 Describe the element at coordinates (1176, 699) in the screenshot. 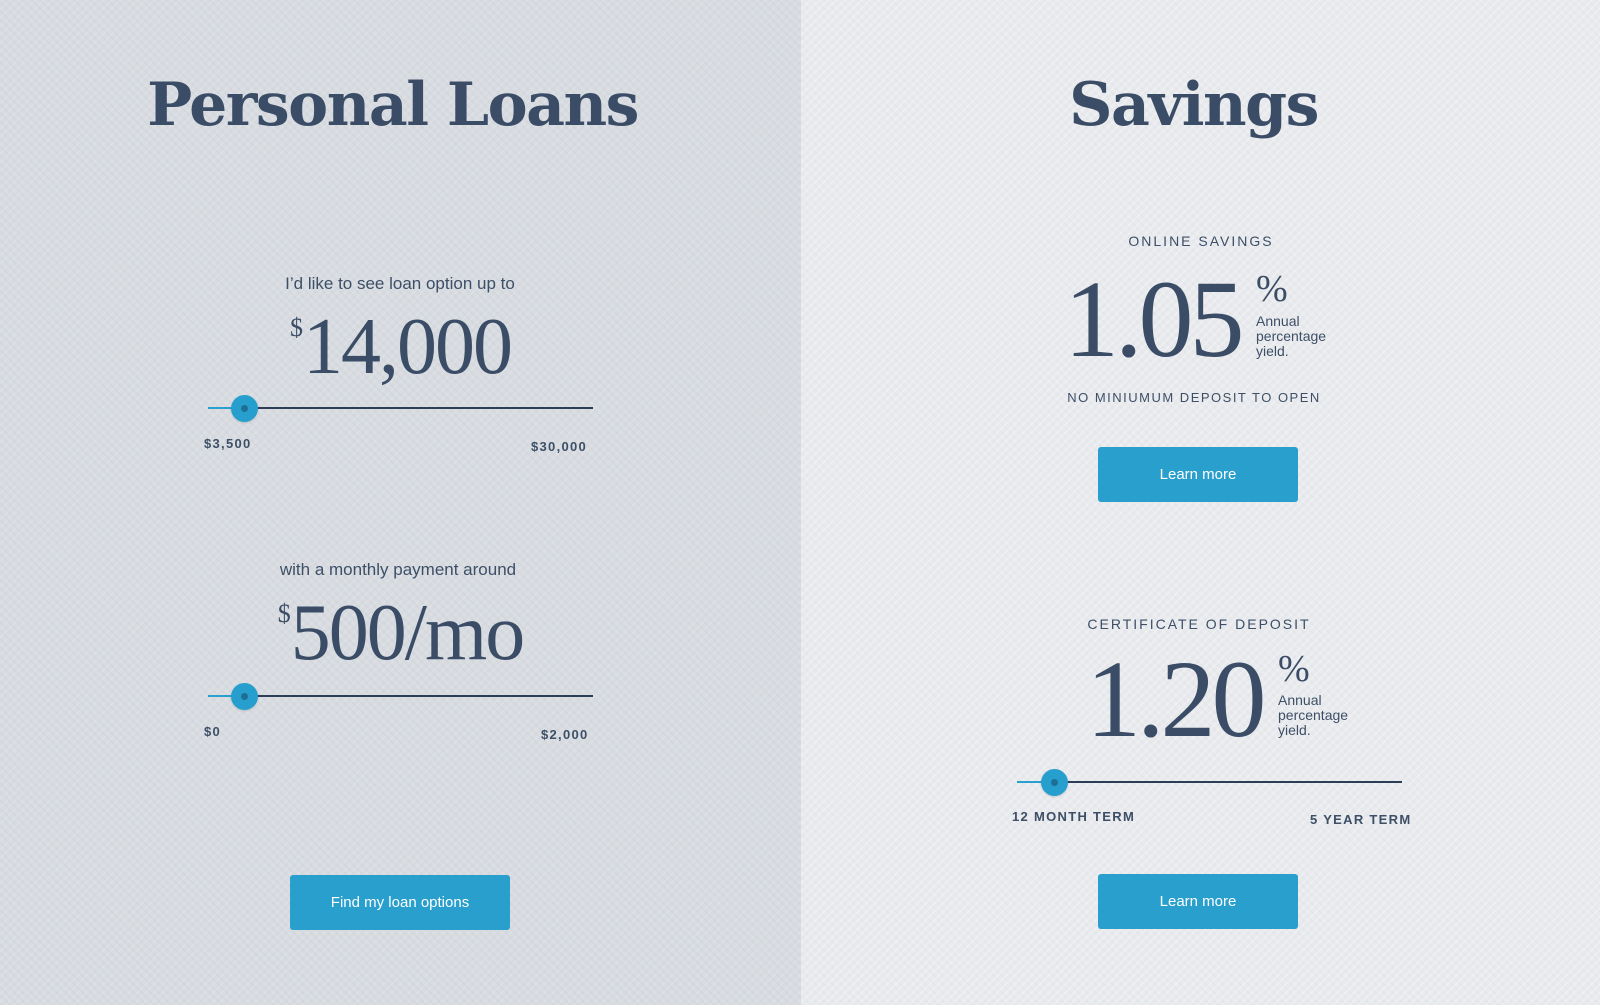

I see `cd-rate: 1.20` at that location.